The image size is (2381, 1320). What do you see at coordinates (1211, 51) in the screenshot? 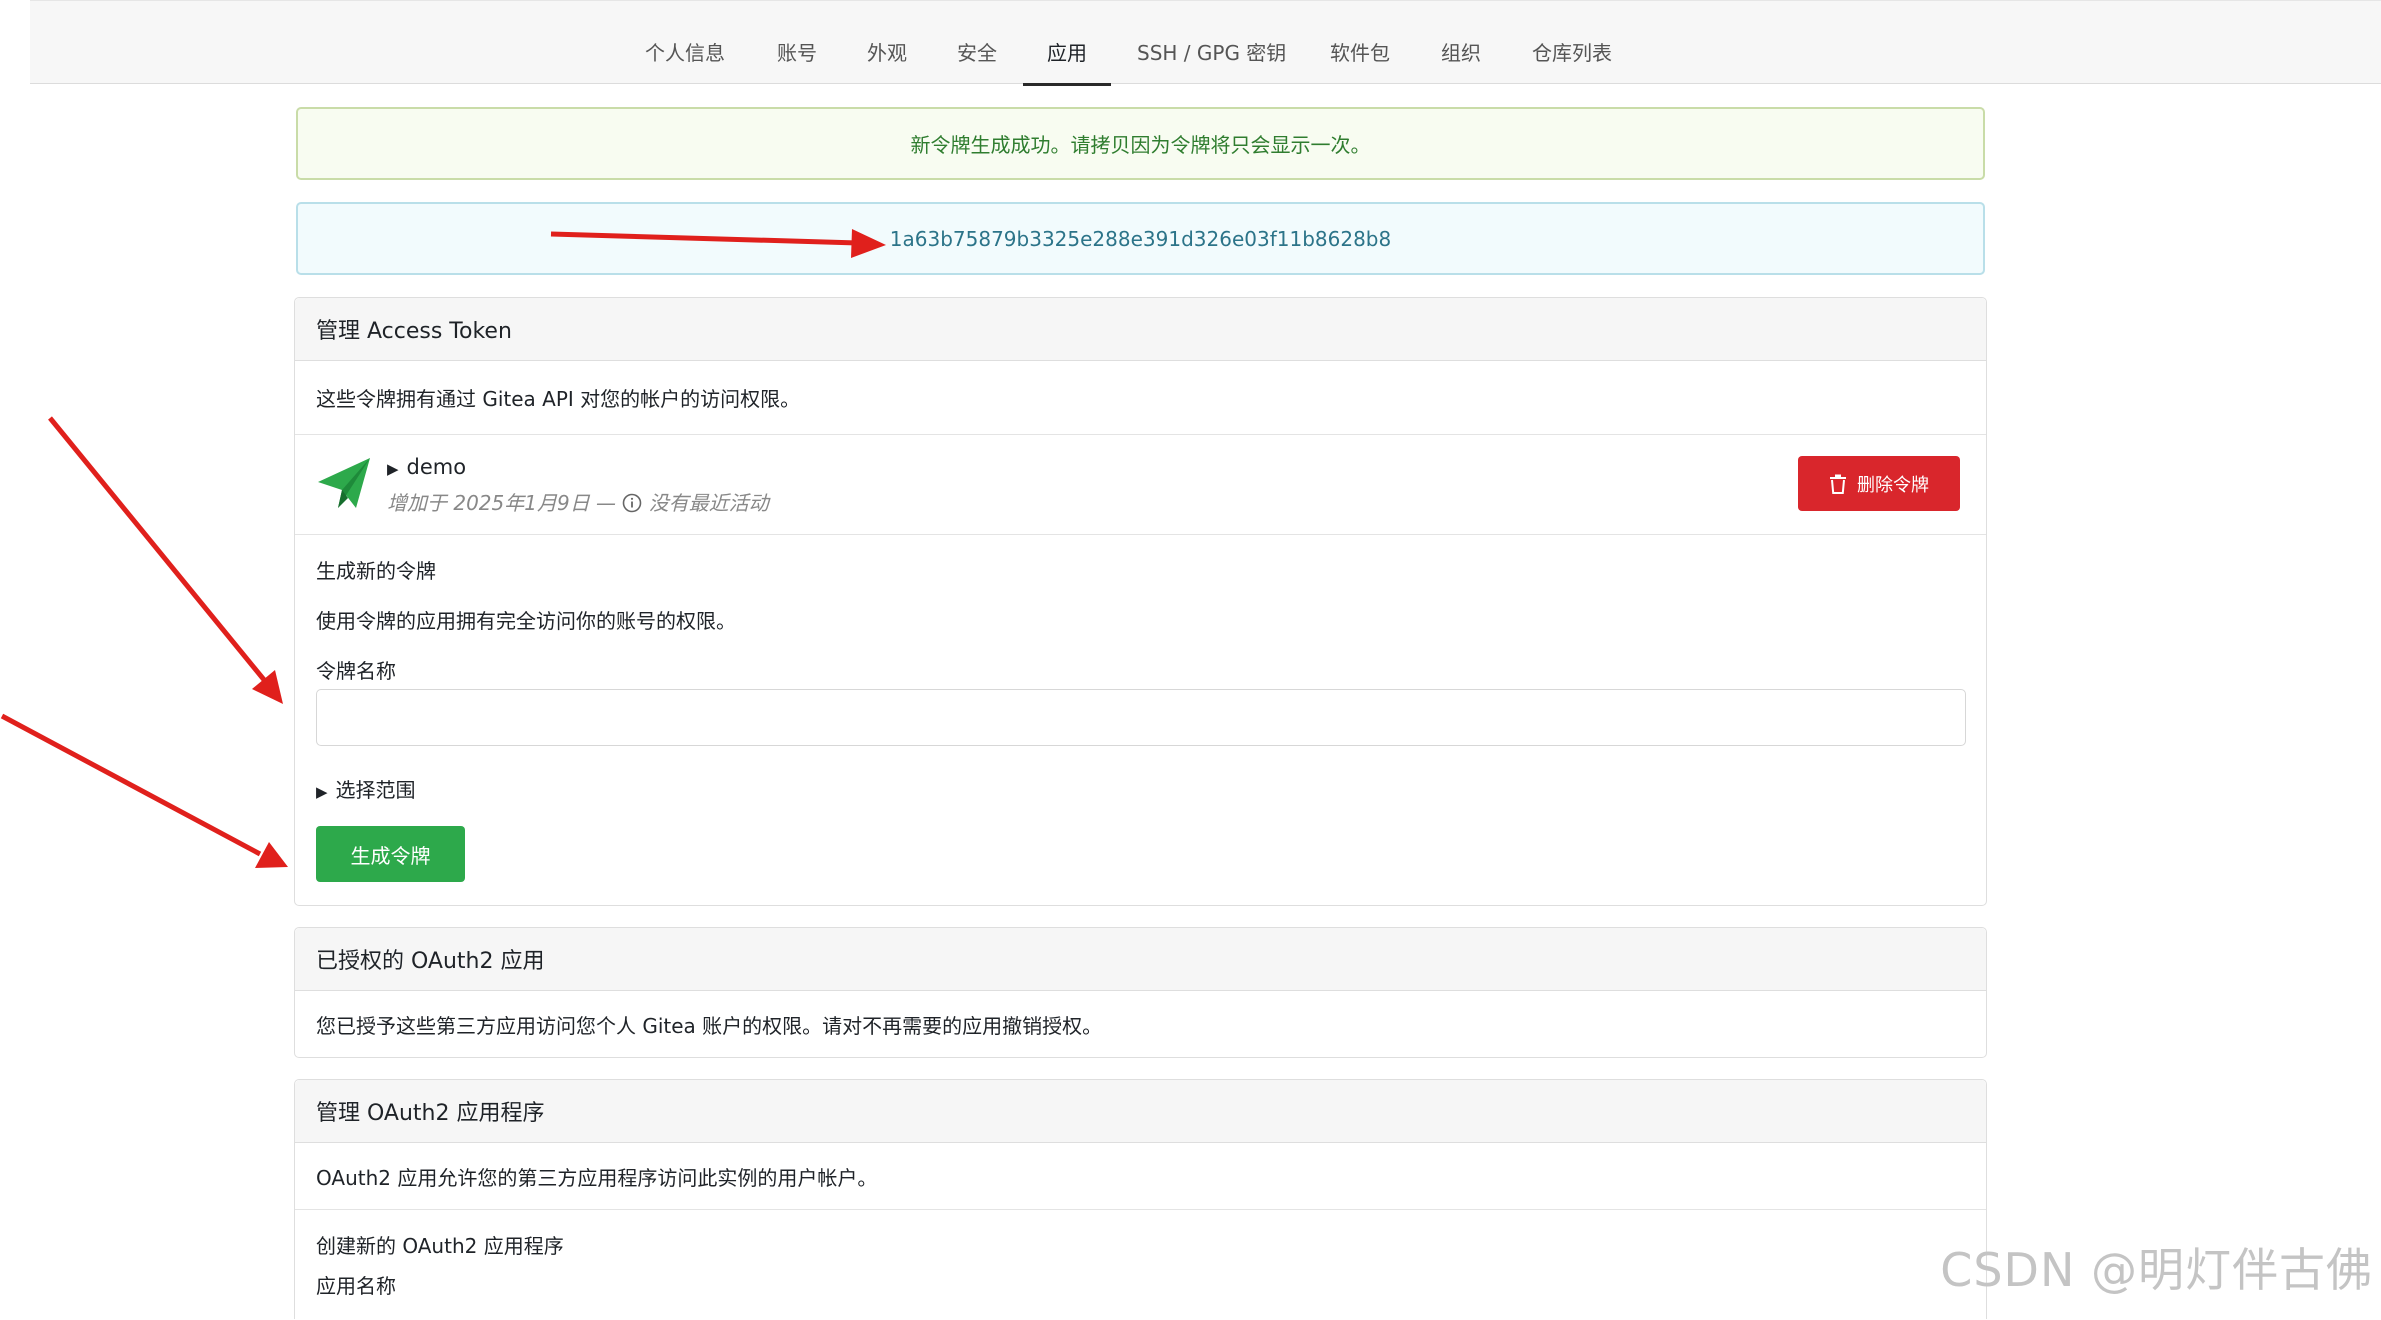
I see `tab-ssh-gpg-keys: SSH / GPG 密钥` at bounding box center [1211, 51].